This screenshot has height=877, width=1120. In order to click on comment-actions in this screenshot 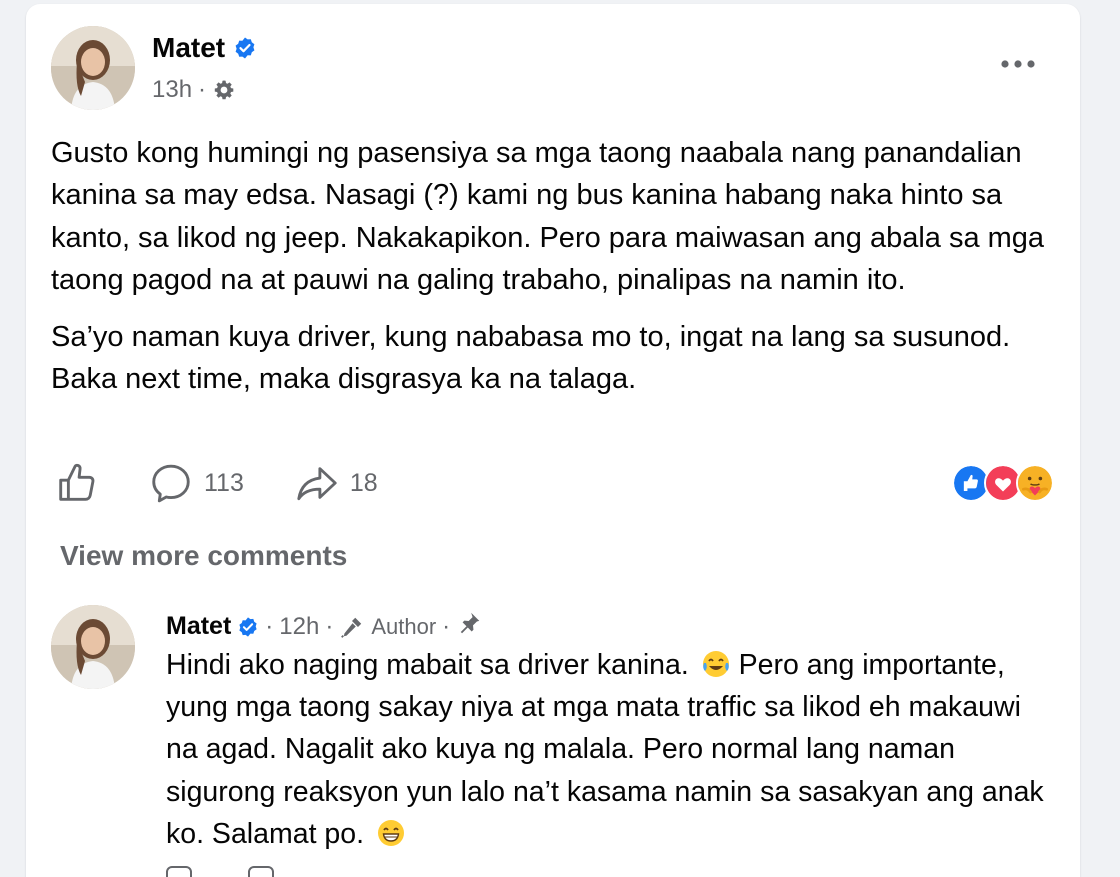, I will do `click(220, 871)`.